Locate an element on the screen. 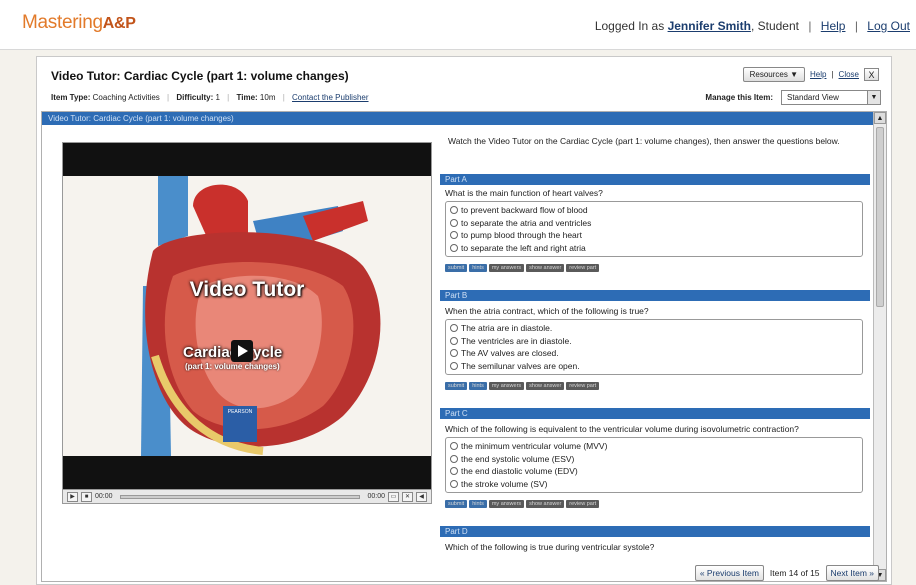 The image size is (916, 585). time-total: 00:00 is located at coordinates (376, 496).